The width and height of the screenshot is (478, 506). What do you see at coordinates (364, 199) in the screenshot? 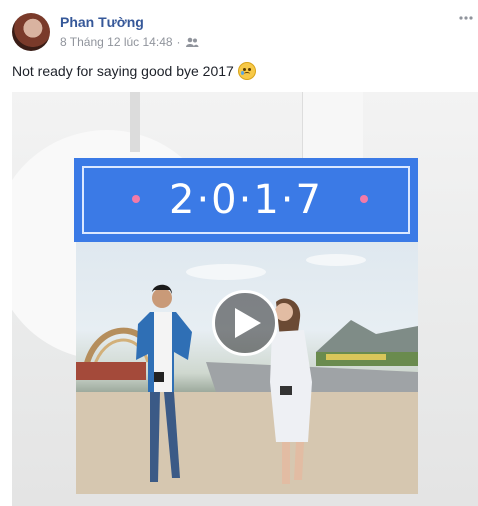
I see `banner-dot-right` at bounding box center [364, 199].